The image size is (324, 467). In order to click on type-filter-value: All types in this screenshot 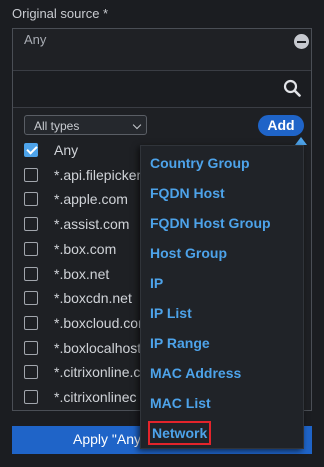, I will do `click(57, 126)`.